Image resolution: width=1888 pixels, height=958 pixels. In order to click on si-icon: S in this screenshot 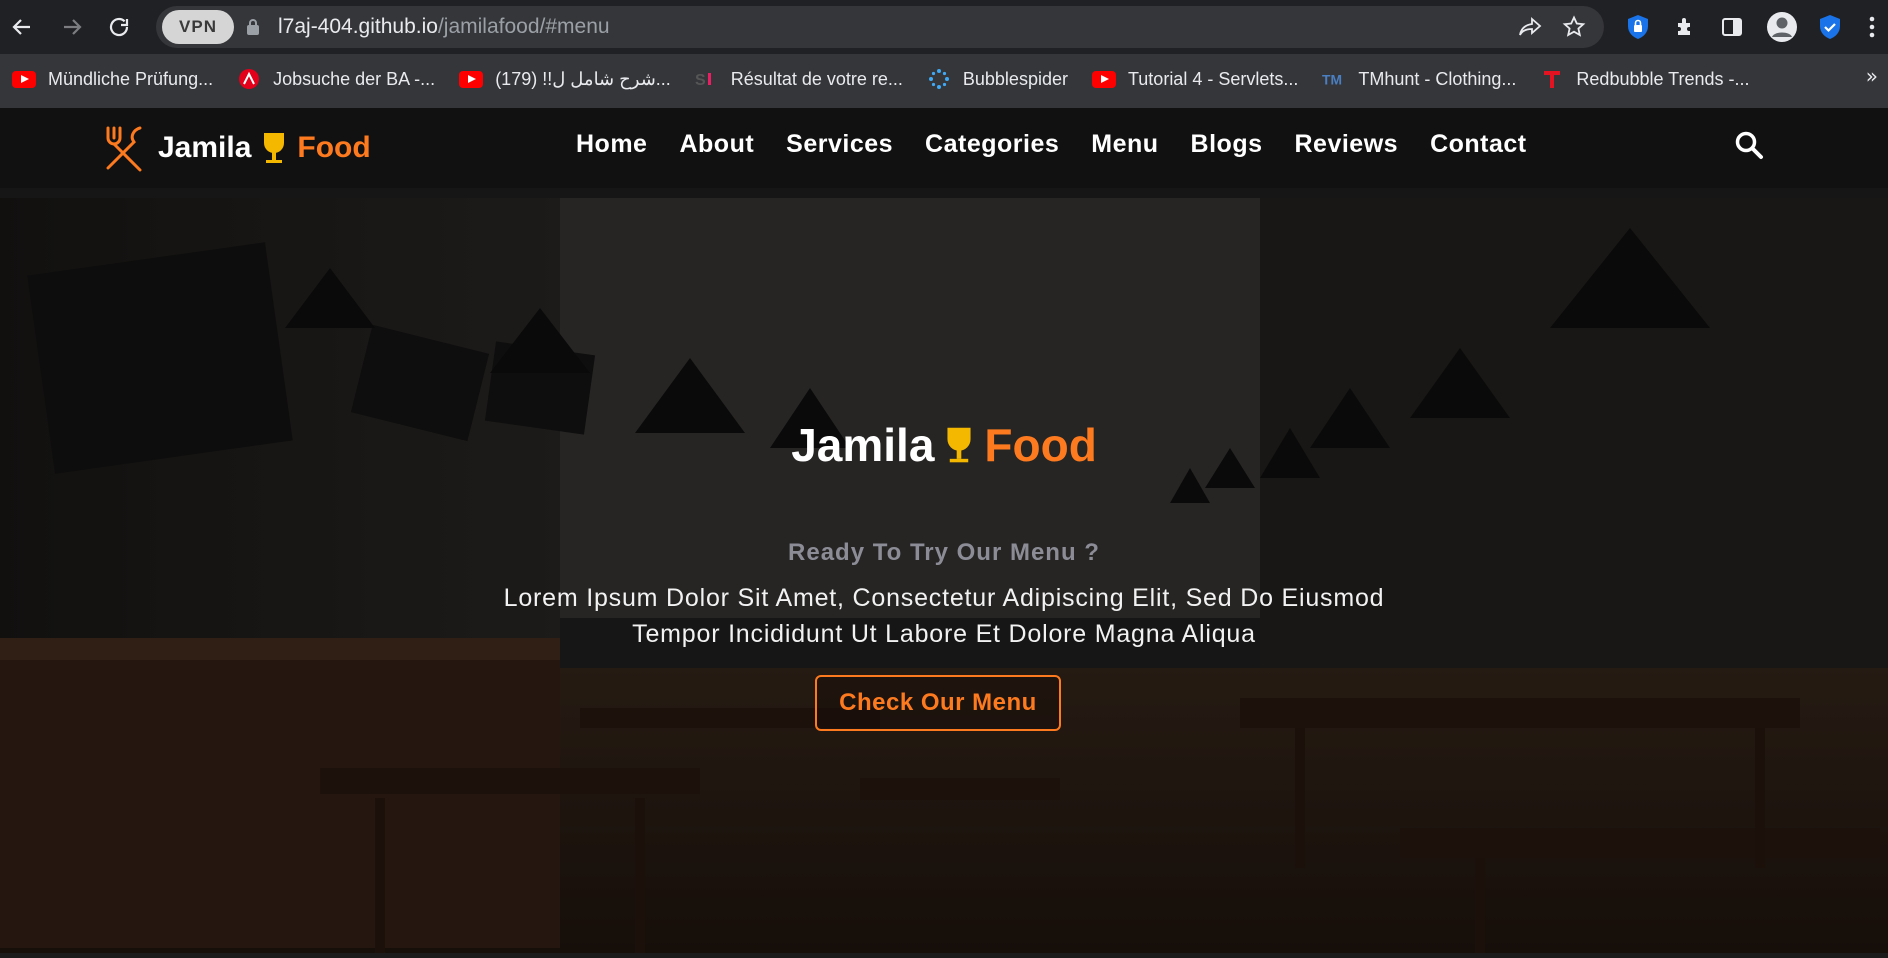, I will do `click(703, 80)`.